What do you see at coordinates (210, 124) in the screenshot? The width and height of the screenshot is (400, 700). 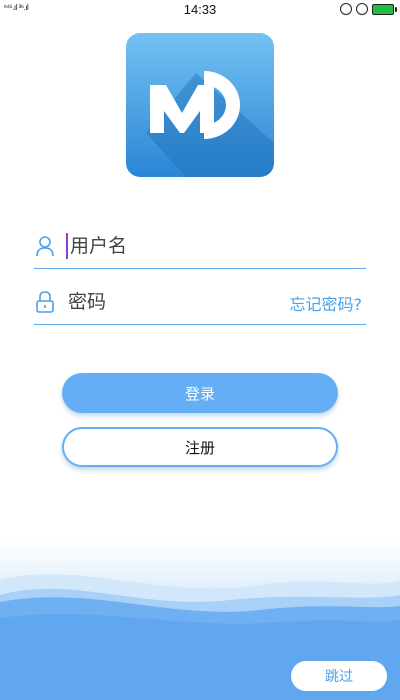 I see `md-logo-icon` at bounding box center [210, 124].